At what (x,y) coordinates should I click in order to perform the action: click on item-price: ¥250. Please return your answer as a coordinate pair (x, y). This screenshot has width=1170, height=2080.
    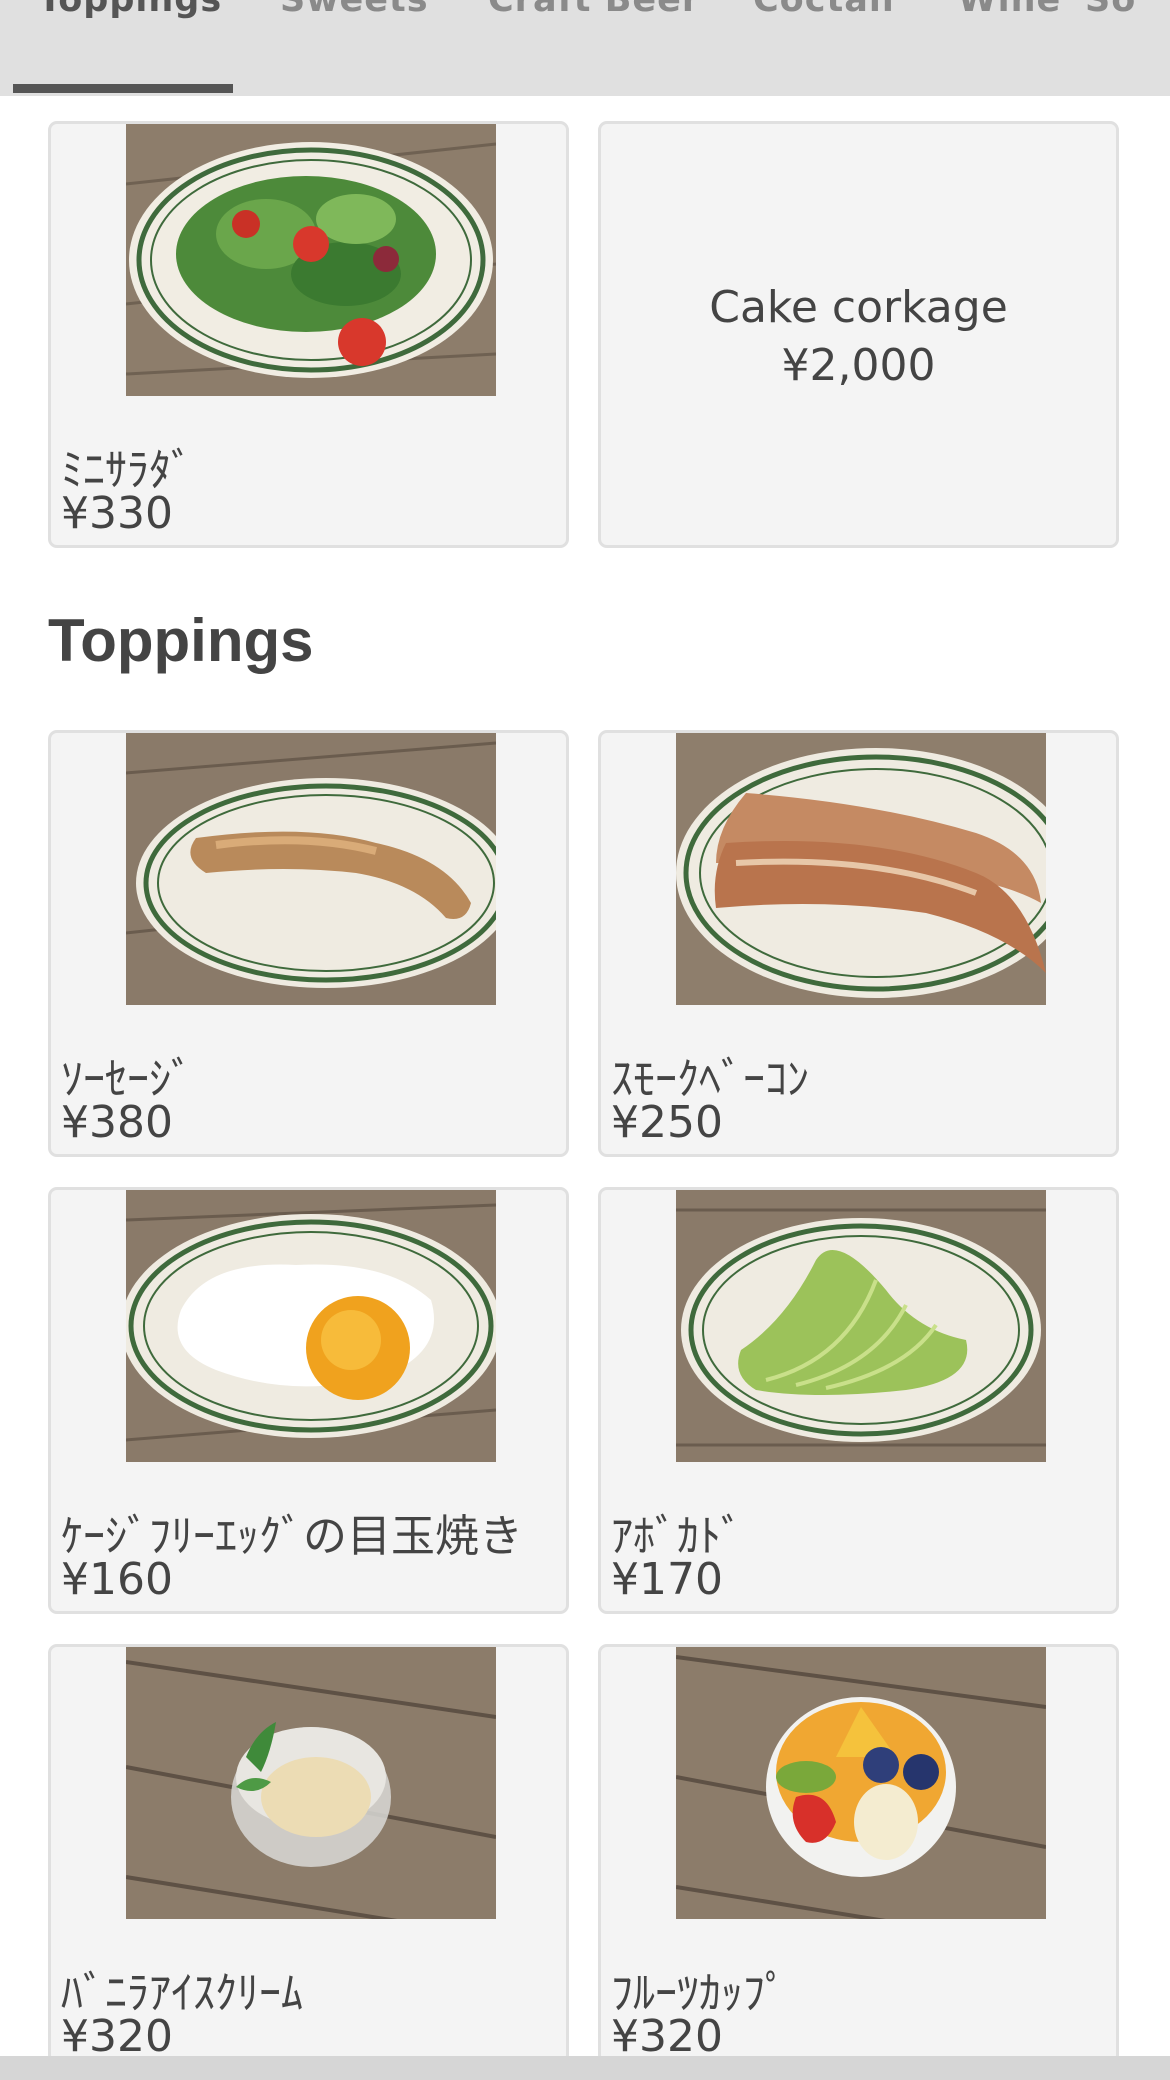
    Looking at the image, I should click on (667, 1122).